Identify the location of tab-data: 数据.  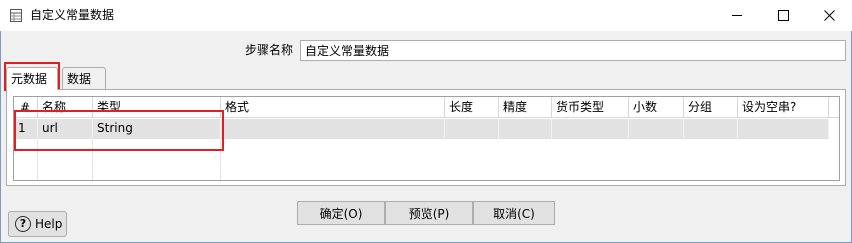
(84, 78).